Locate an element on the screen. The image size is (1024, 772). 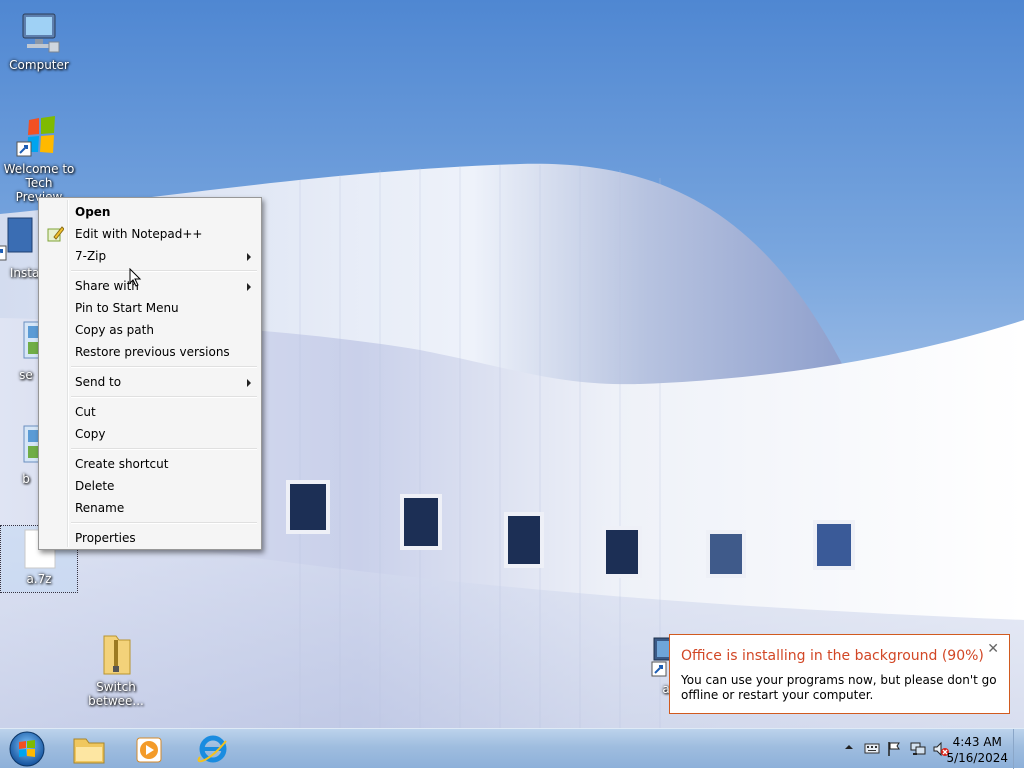
start-orb-icon is located at coordinates (27, 749).